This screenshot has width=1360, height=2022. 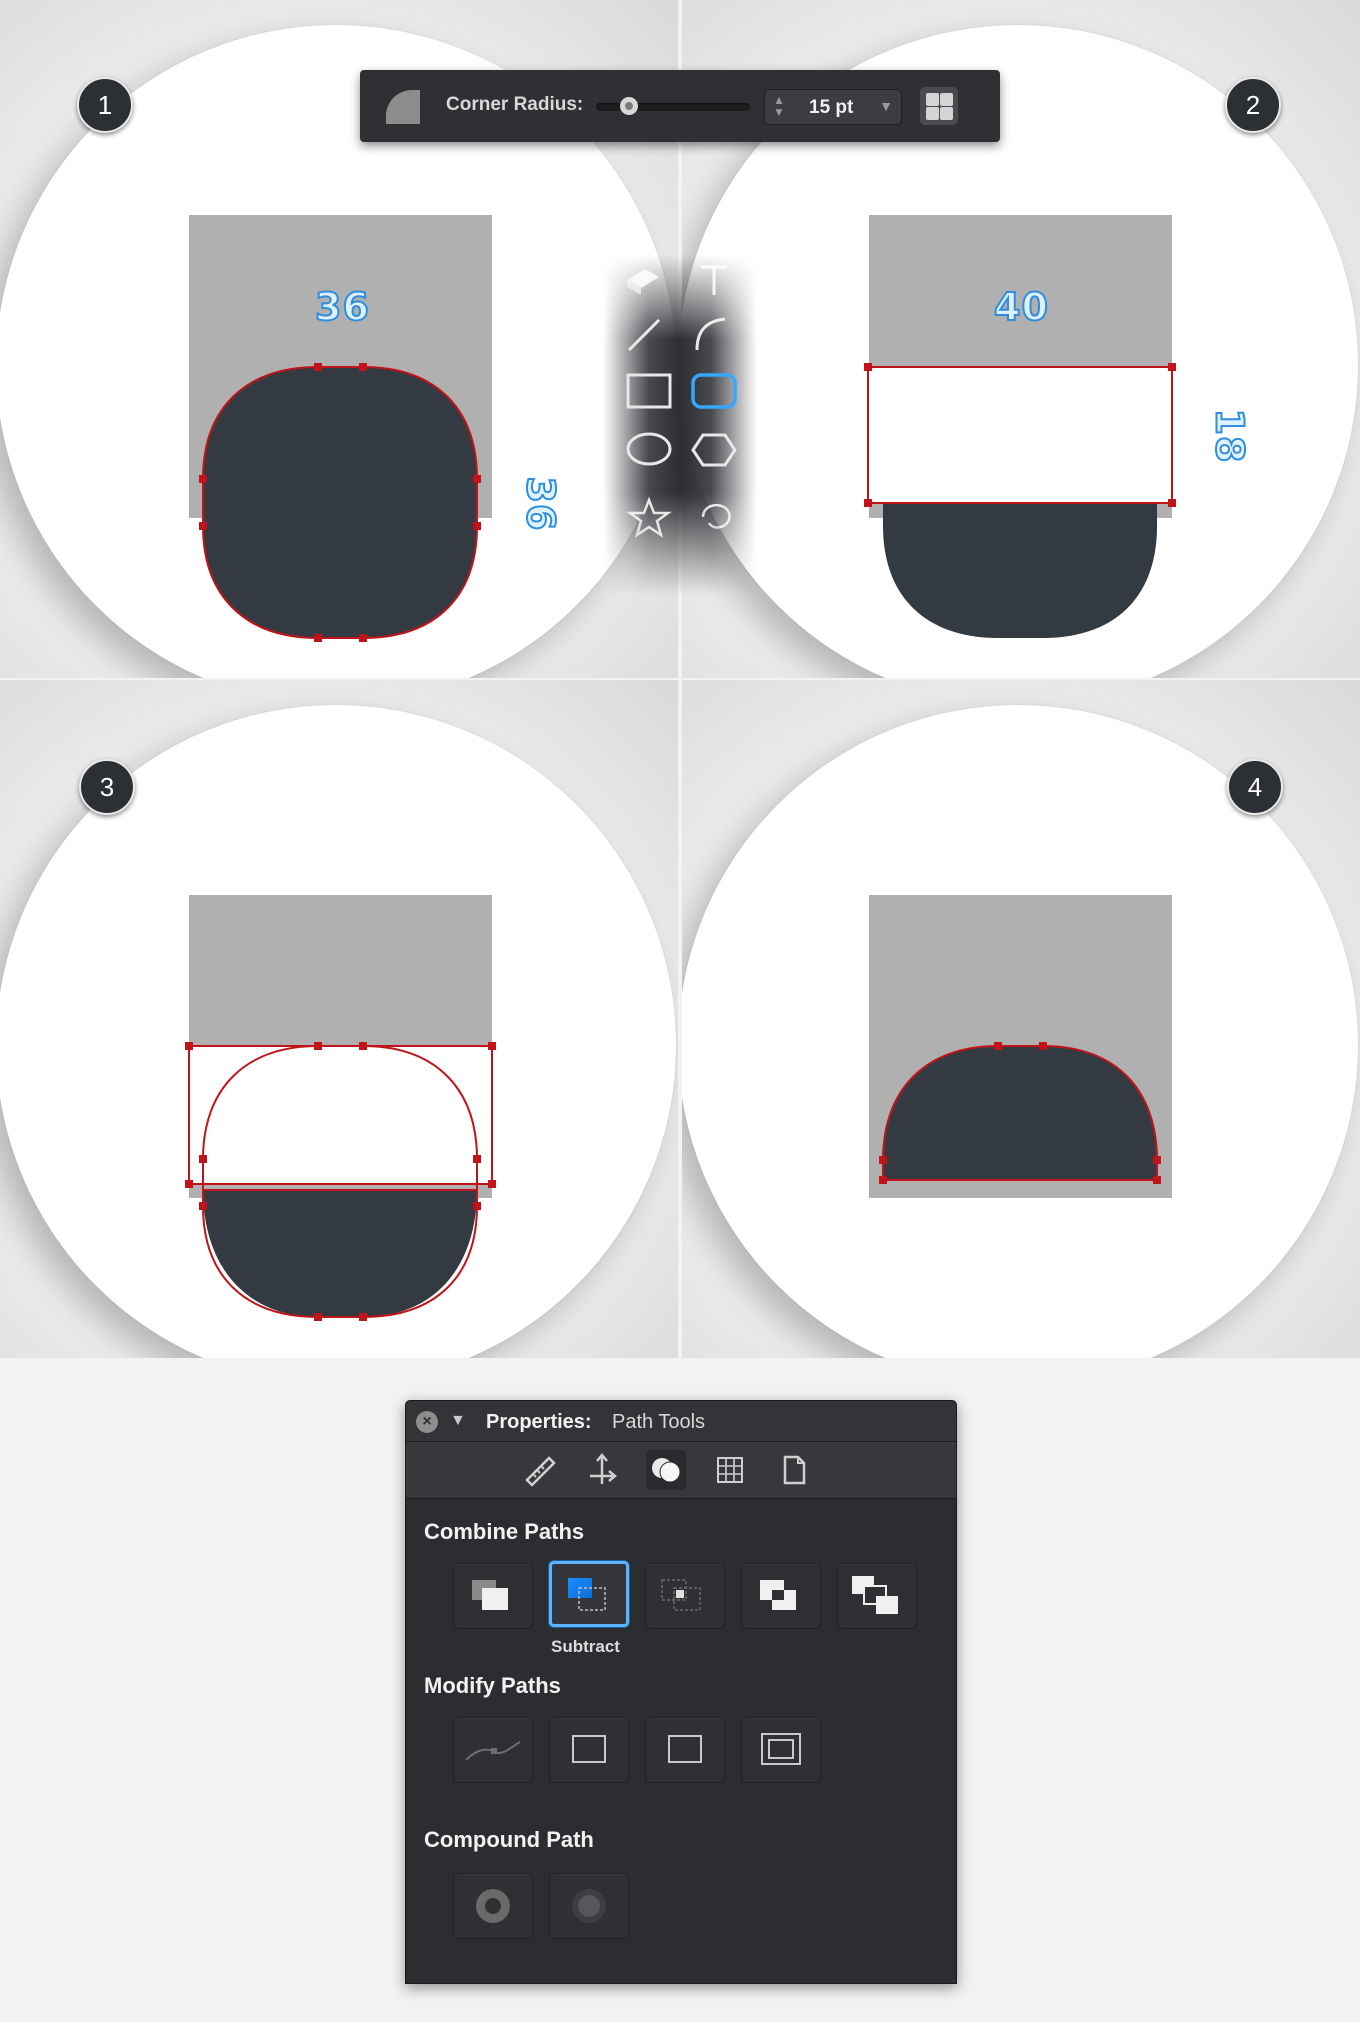 What do you see at coordinates (685, 1596) in the screenshot?
I see `intersect-icon` at bounding box center [685, 1596].